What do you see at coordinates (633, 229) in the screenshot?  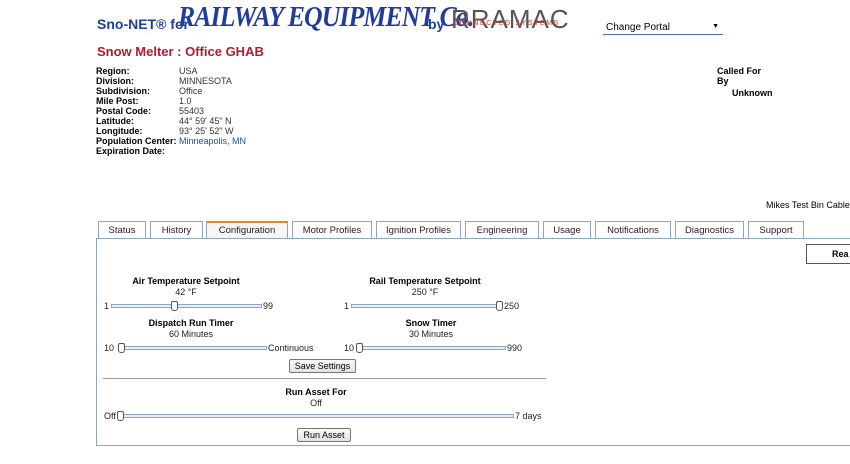 I see `tab-notifications: Notifications` at bounding box center [633, 229].